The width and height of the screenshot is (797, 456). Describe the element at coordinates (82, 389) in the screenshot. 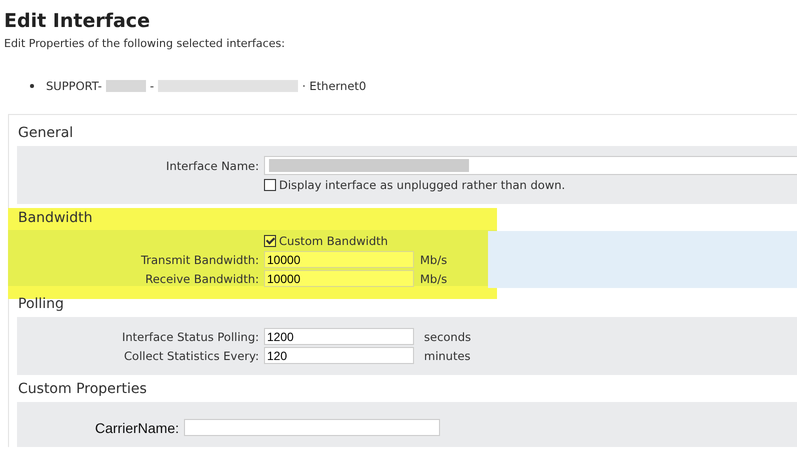

I see `section-title: Custom Properties` at that location.